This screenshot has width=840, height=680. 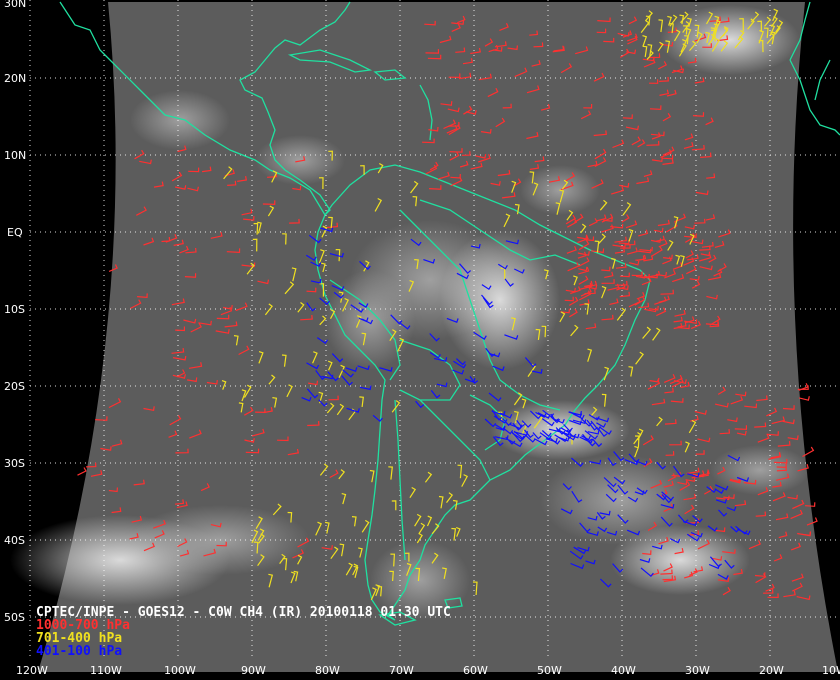 I want to click on lon-label: 40W, so click(x=623, y=670).